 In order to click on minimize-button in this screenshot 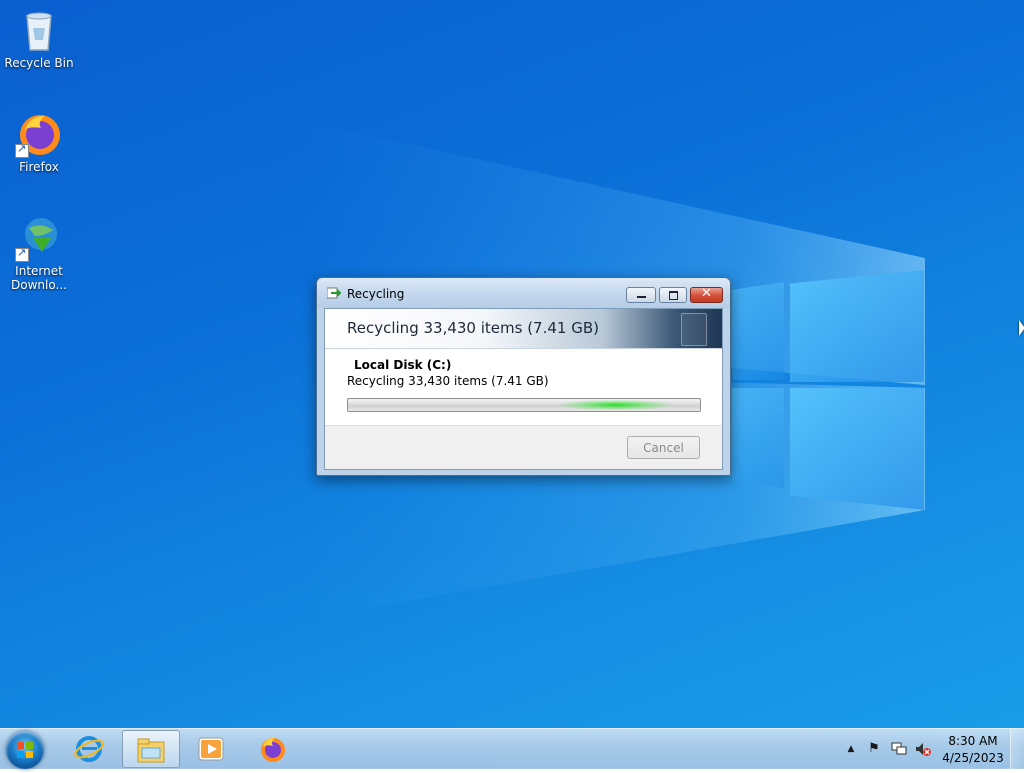, I will do `click(641, 295)`.